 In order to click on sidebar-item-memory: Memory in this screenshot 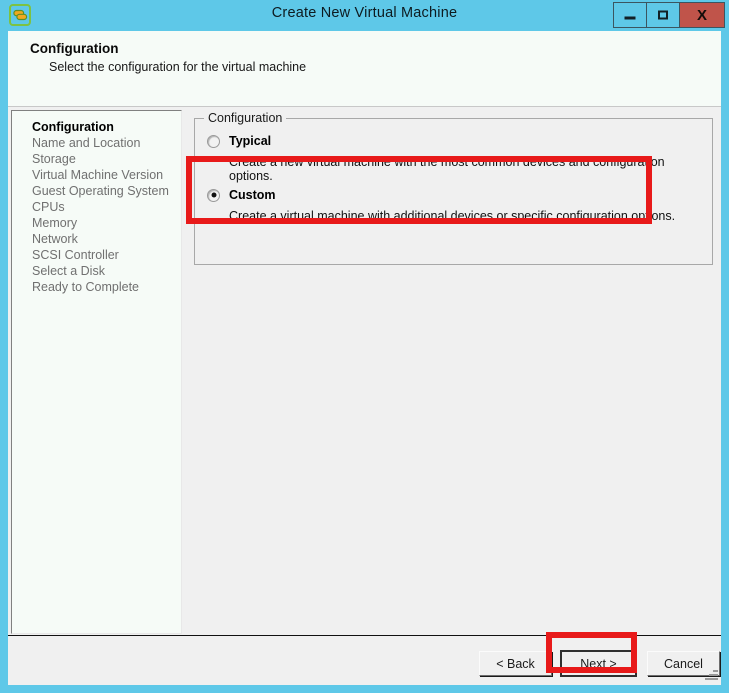, I will do `click(106, 223)`.